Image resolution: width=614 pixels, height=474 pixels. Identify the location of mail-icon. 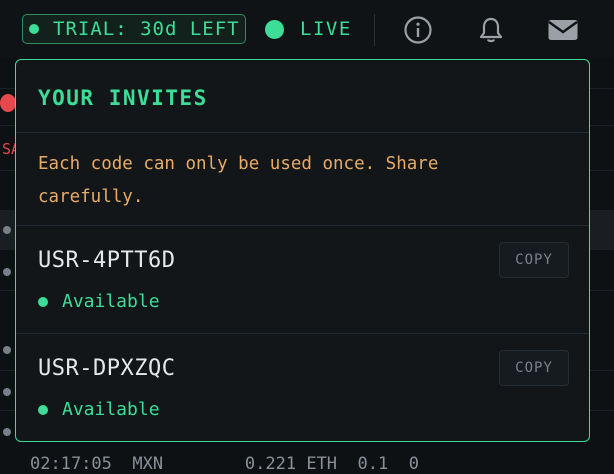
(563, 30).